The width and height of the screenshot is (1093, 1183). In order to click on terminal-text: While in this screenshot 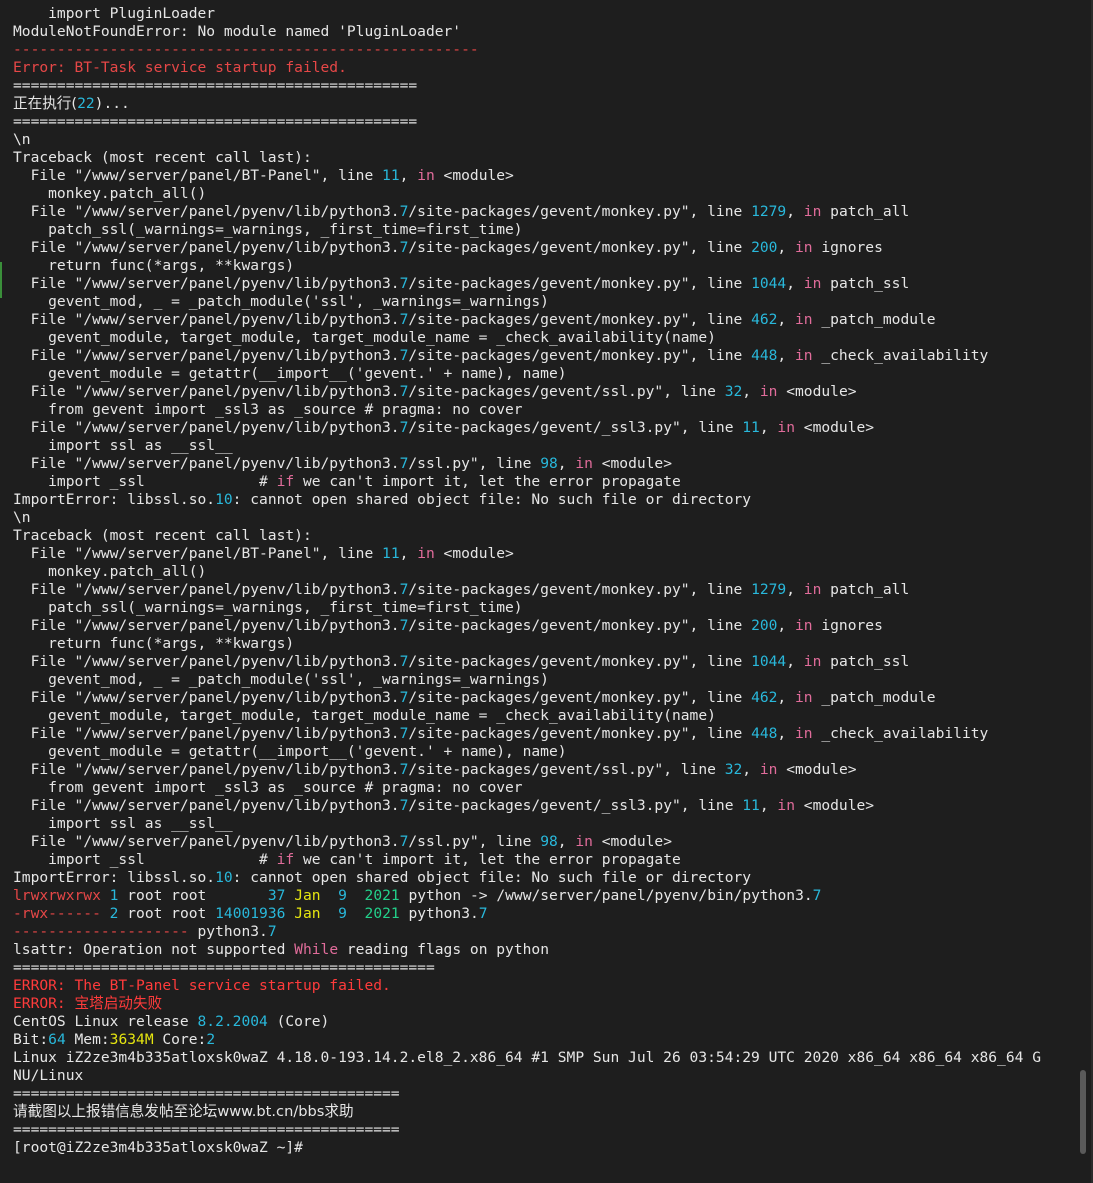, I will do `click(316, 949)`.